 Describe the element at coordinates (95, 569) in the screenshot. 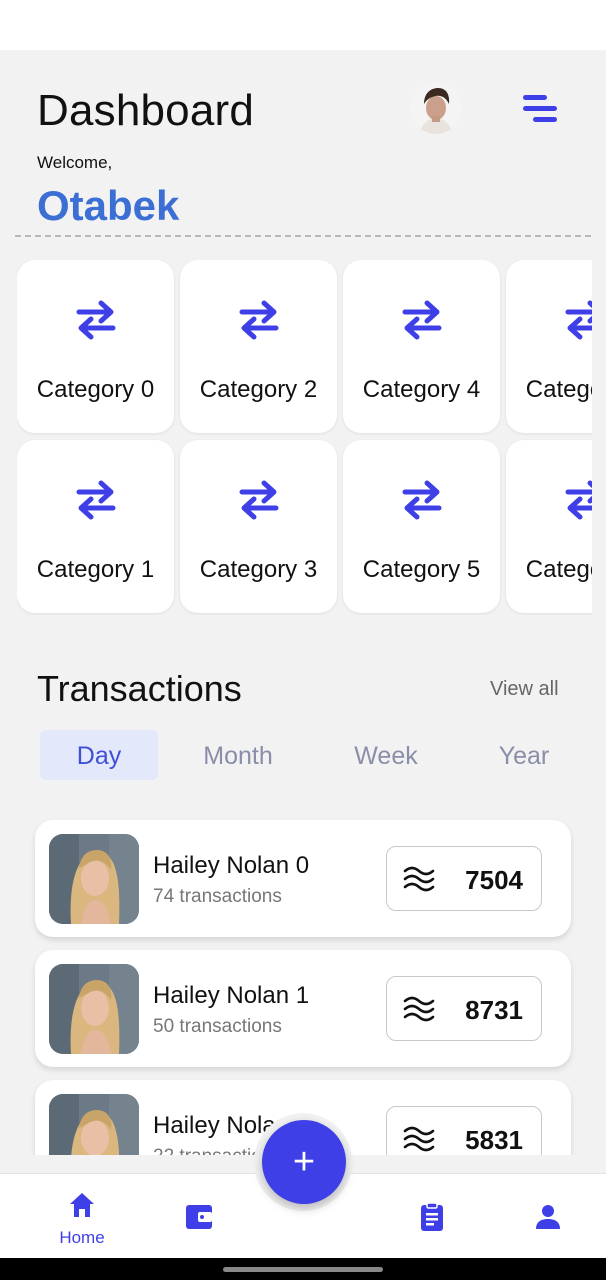

I see `category-label: Category 1` at that location.